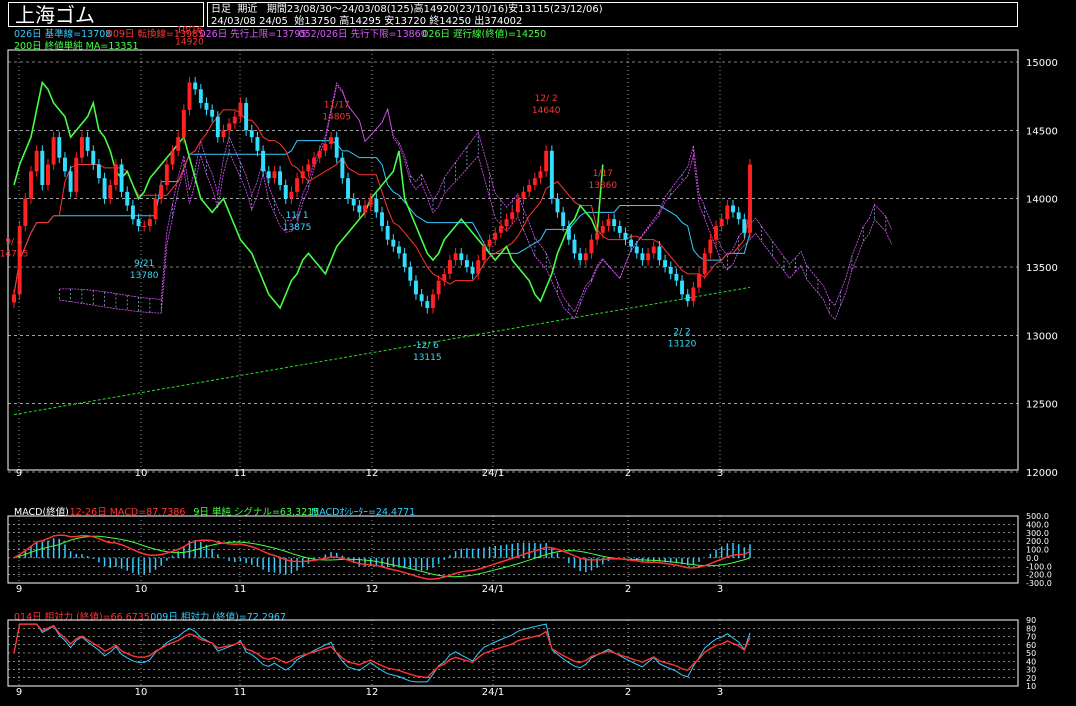 This screenshot has height=706, width=1076. Describe the element at coordinates (297, 216) in the screenshot. I see `annotation-date: 11/ 1` at that location.